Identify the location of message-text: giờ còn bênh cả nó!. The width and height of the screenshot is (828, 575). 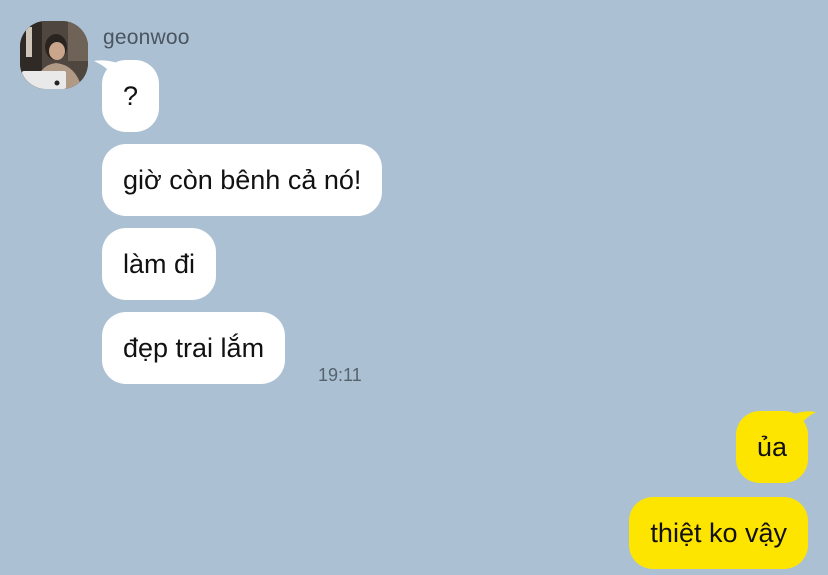
(242, 180).